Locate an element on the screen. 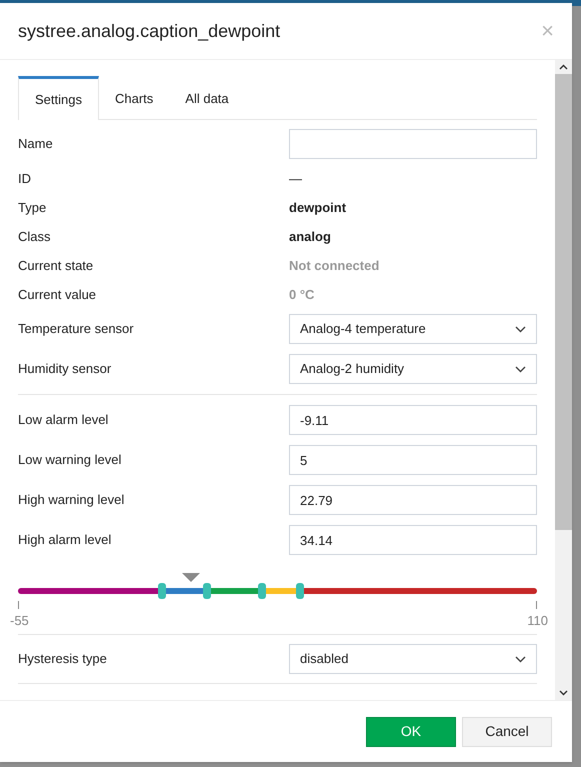 This screenshot has width=581, height=767. scale-min-label: -55 is located at coordinates (19, 621).